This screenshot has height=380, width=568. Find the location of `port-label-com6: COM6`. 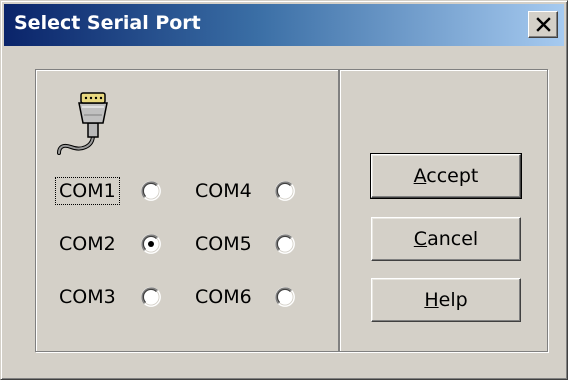

port-label-com6: COM6 is located at coordinates (223, 297).